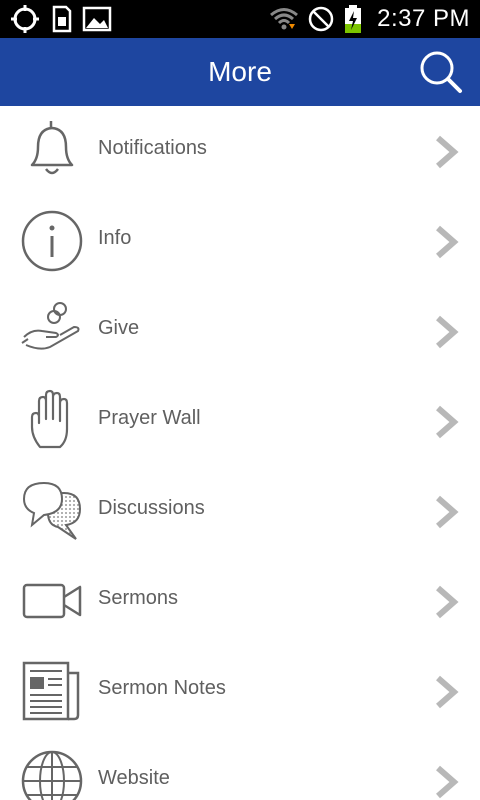 The image size is (480, 800). Describe the element at coordinates (240, 241) in the screenshot. I see `menu-item-info: Info` at that location.